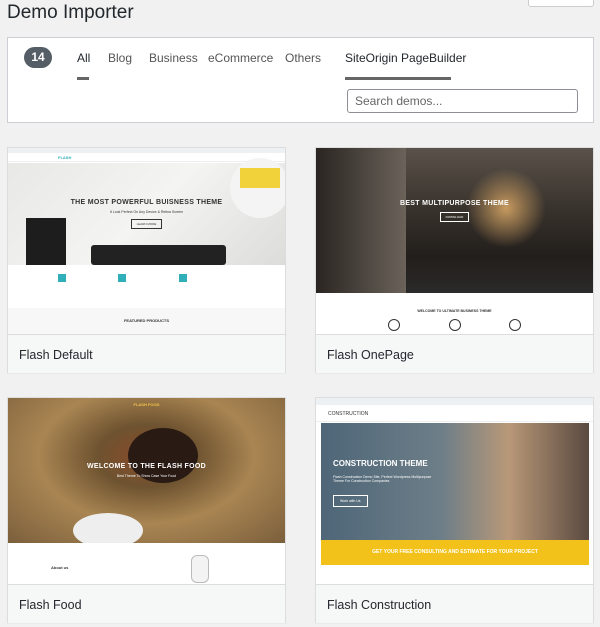 This screenshot has width=600, height=627. What do you see at coordinates (50, 605) in the screenshot?
I see `demo-name: Flash Food` at bounding box center [50, 605].